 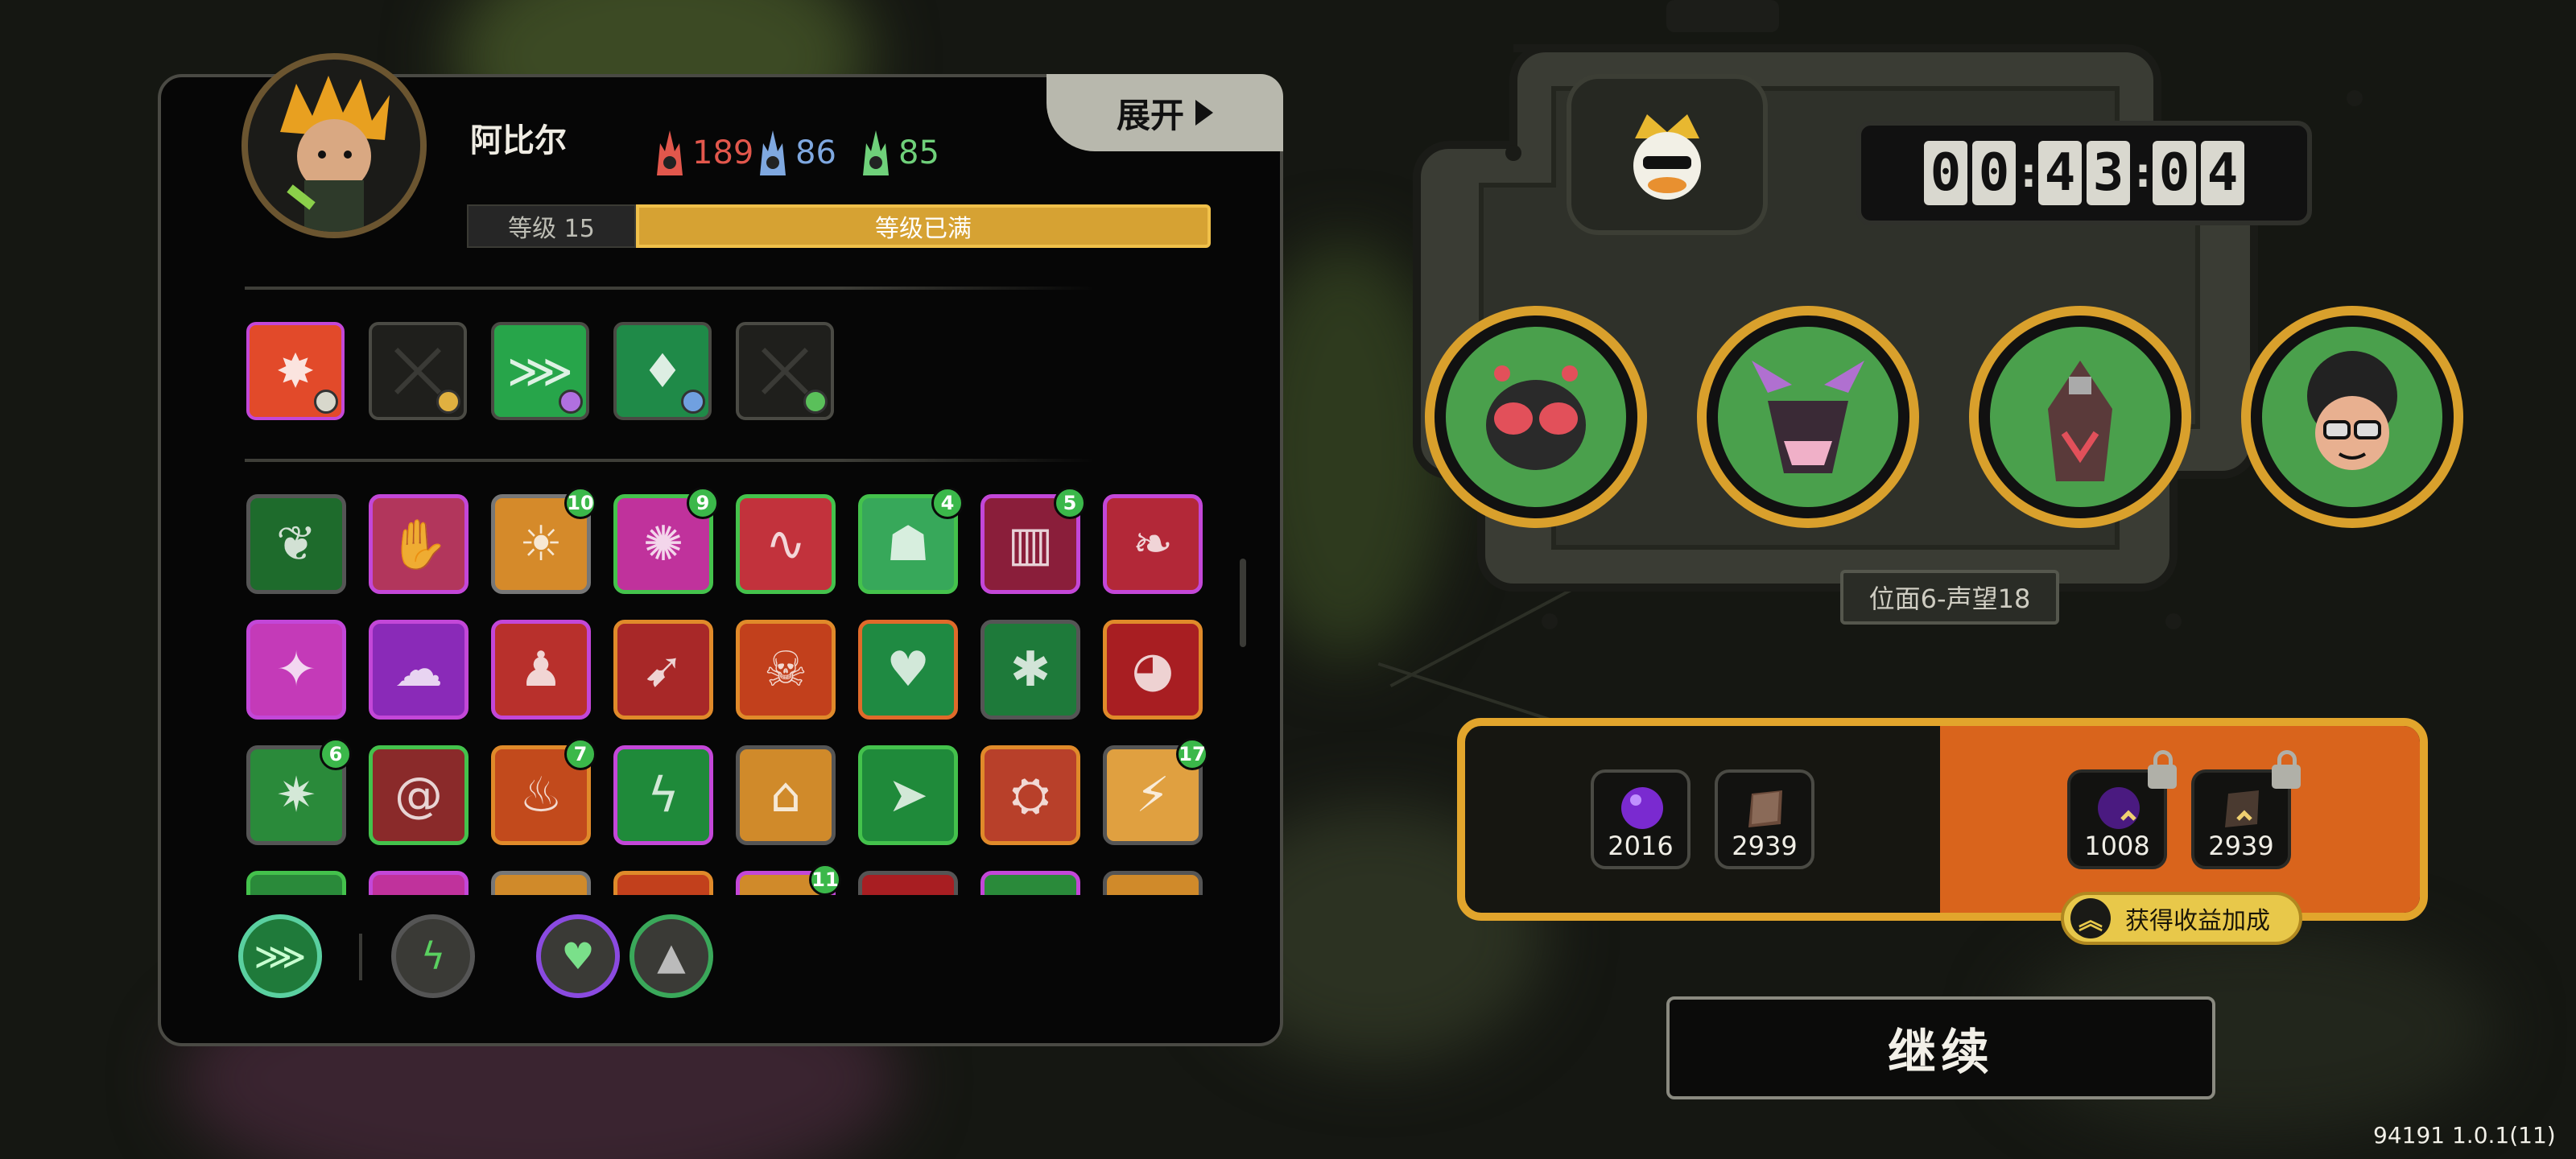 I want to click on item-slot: ☗ 4, so click(x=911, y=541).